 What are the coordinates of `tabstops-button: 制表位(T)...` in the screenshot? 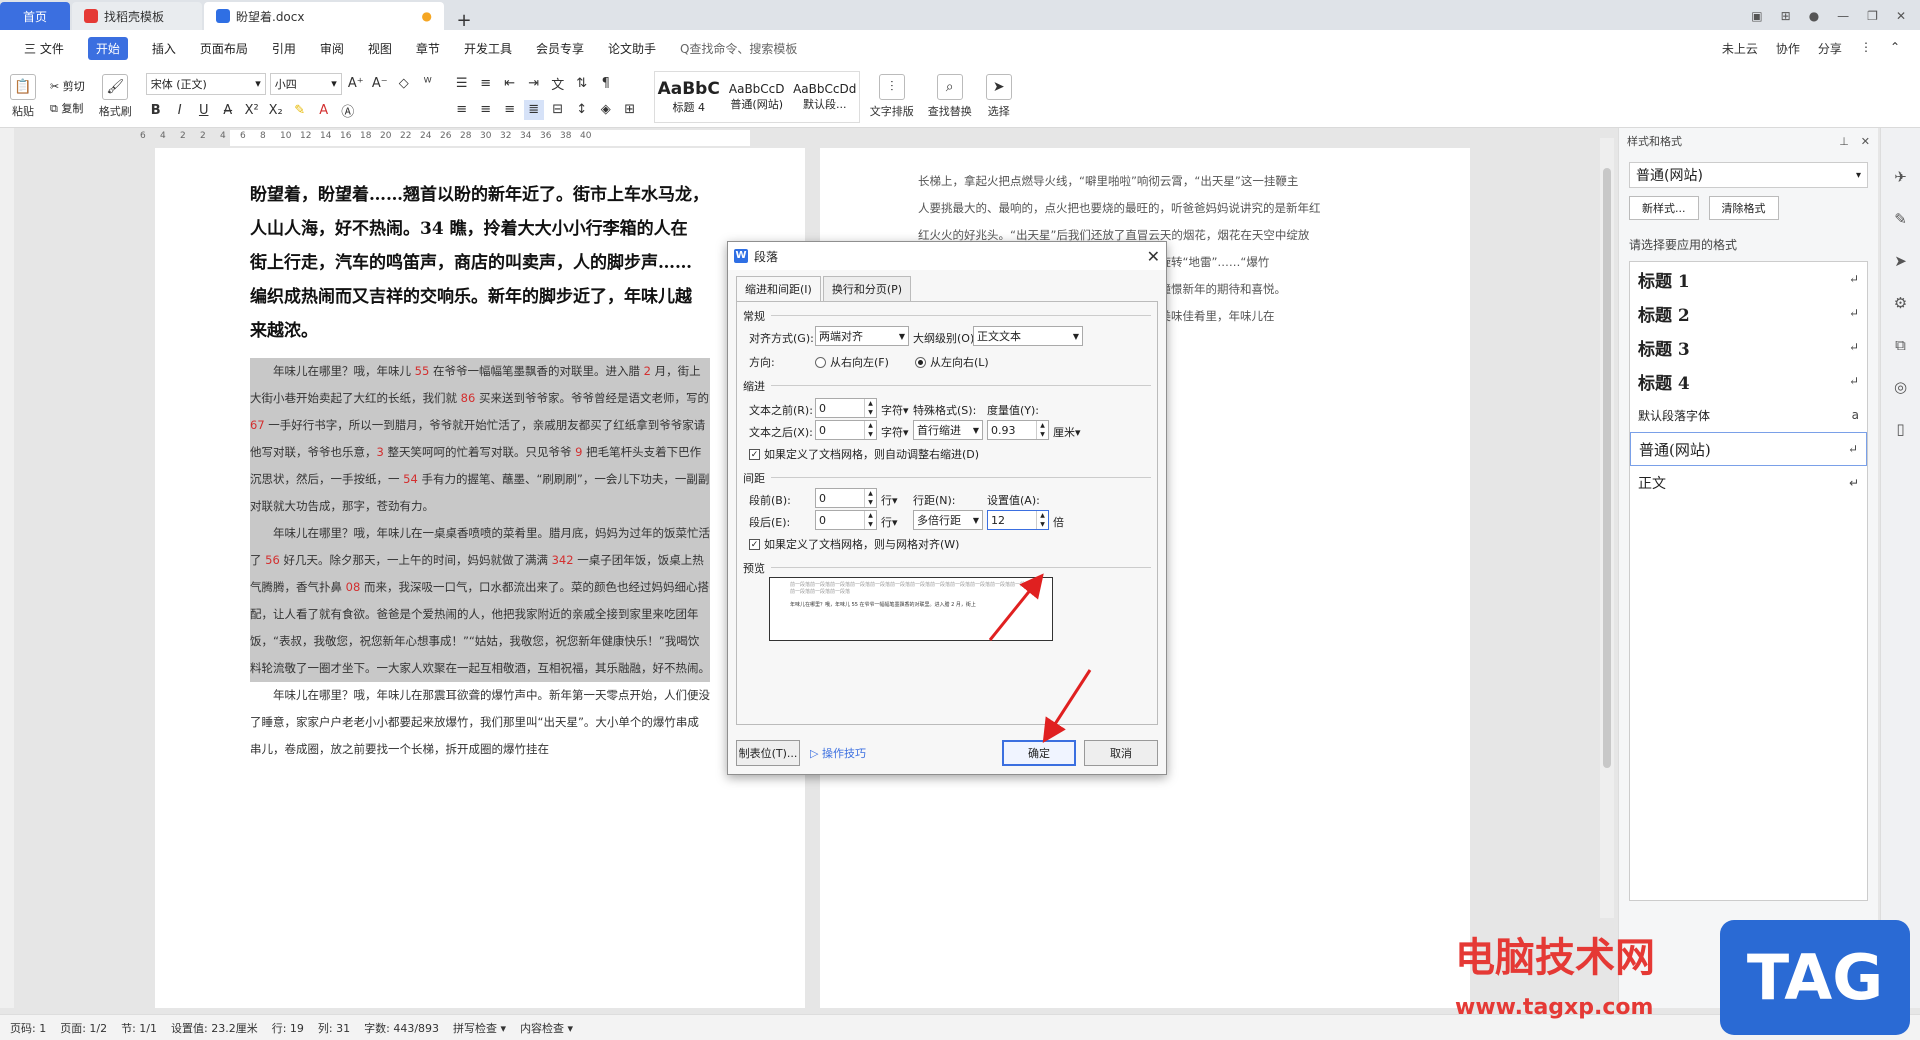 It's located at (768, 753).